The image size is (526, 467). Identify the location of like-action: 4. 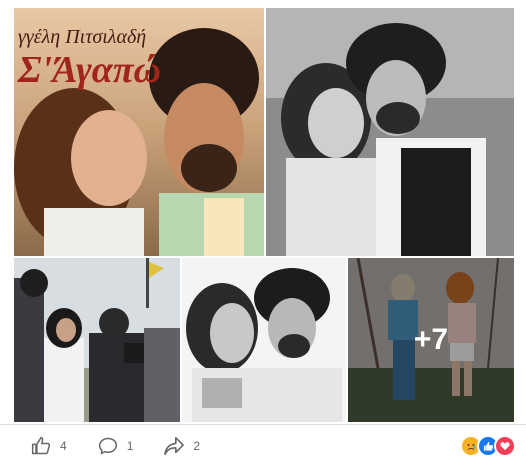
(48, 446).